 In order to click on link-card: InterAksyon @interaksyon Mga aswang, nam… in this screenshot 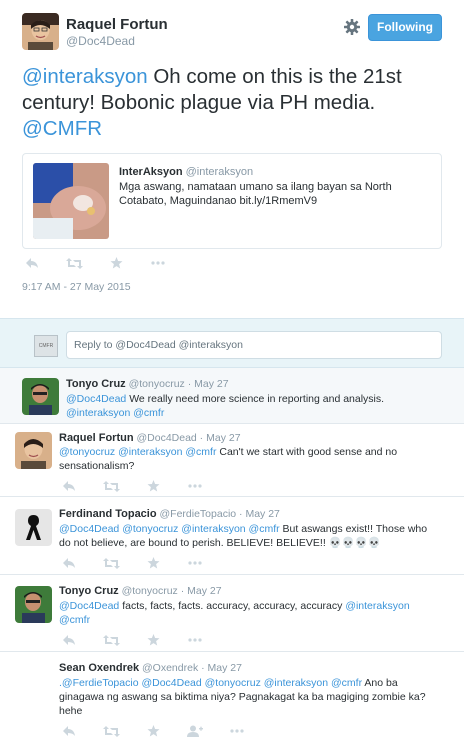, I will do `click(232, 201)`.